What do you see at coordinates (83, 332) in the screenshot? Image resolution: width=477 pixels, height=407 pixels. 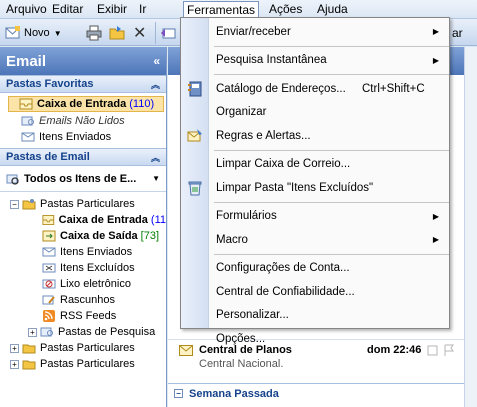 I see `folder-search: + Pastas de Pesquisa` at bounding box center [83, 332].